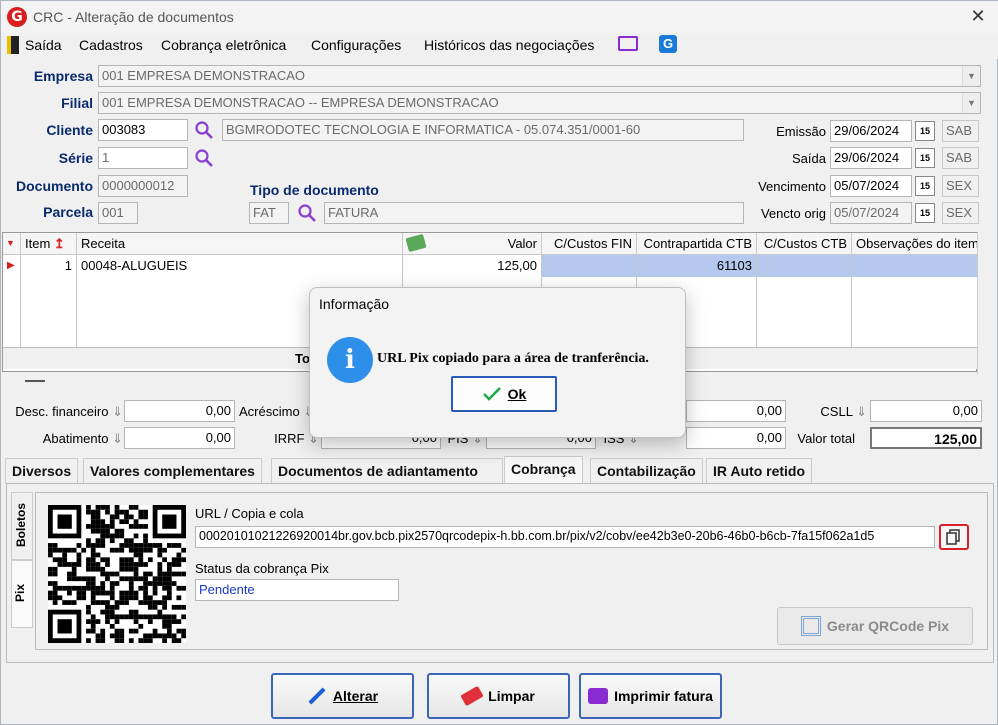  Describe the element at coordinates (987, 303) in the screenshot. I see `grid-vertical-scrollbar` at that location.